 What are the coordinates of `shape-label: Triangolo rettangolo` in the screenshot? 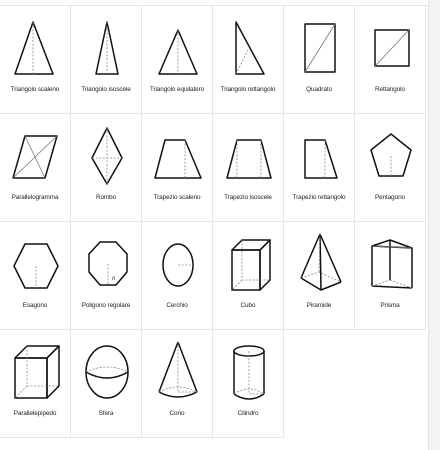 It's located at (248, 89).